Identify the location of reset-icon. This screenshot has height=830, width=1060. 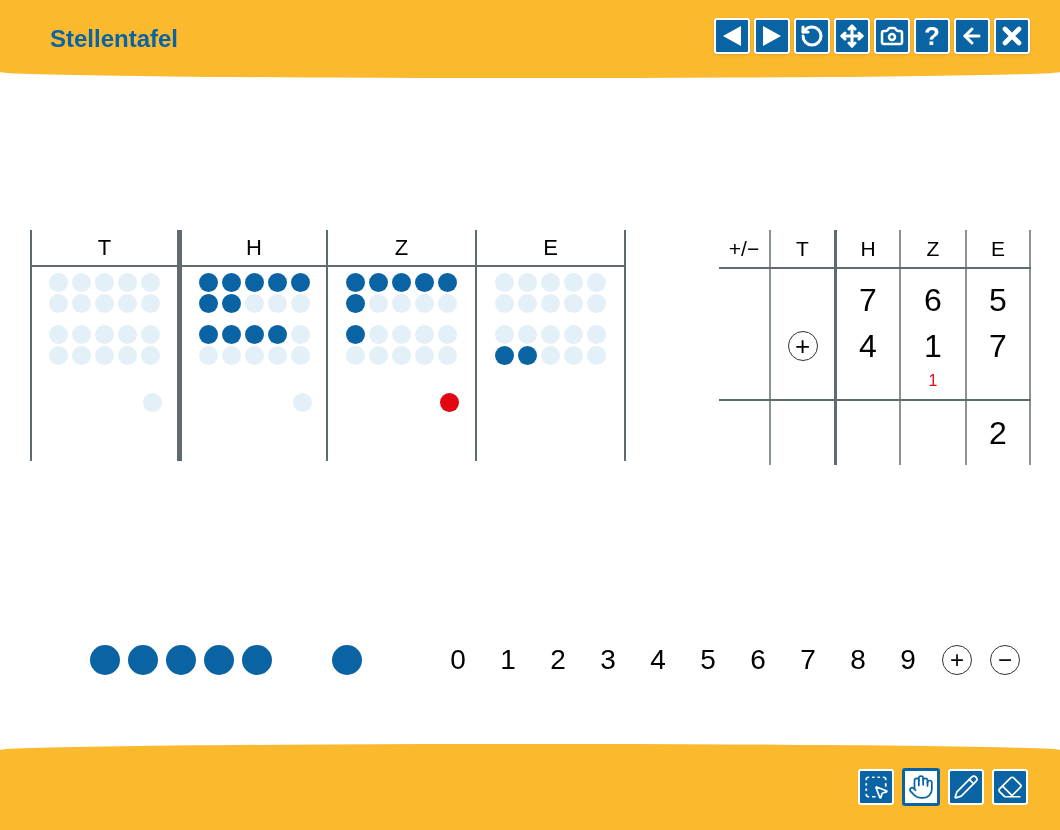
(812, 36).